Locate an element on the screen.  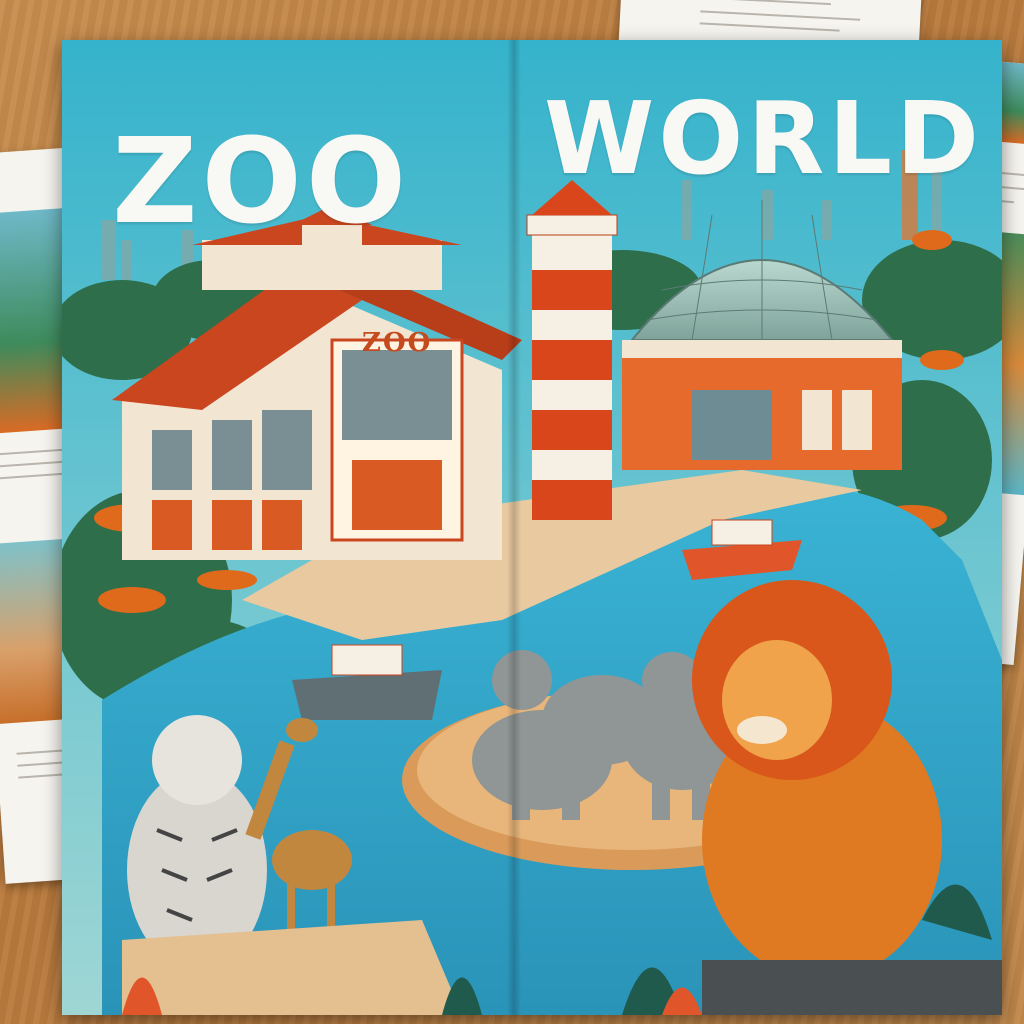
cover-title-zoo: ZOO is located at coordinates (261, 181).